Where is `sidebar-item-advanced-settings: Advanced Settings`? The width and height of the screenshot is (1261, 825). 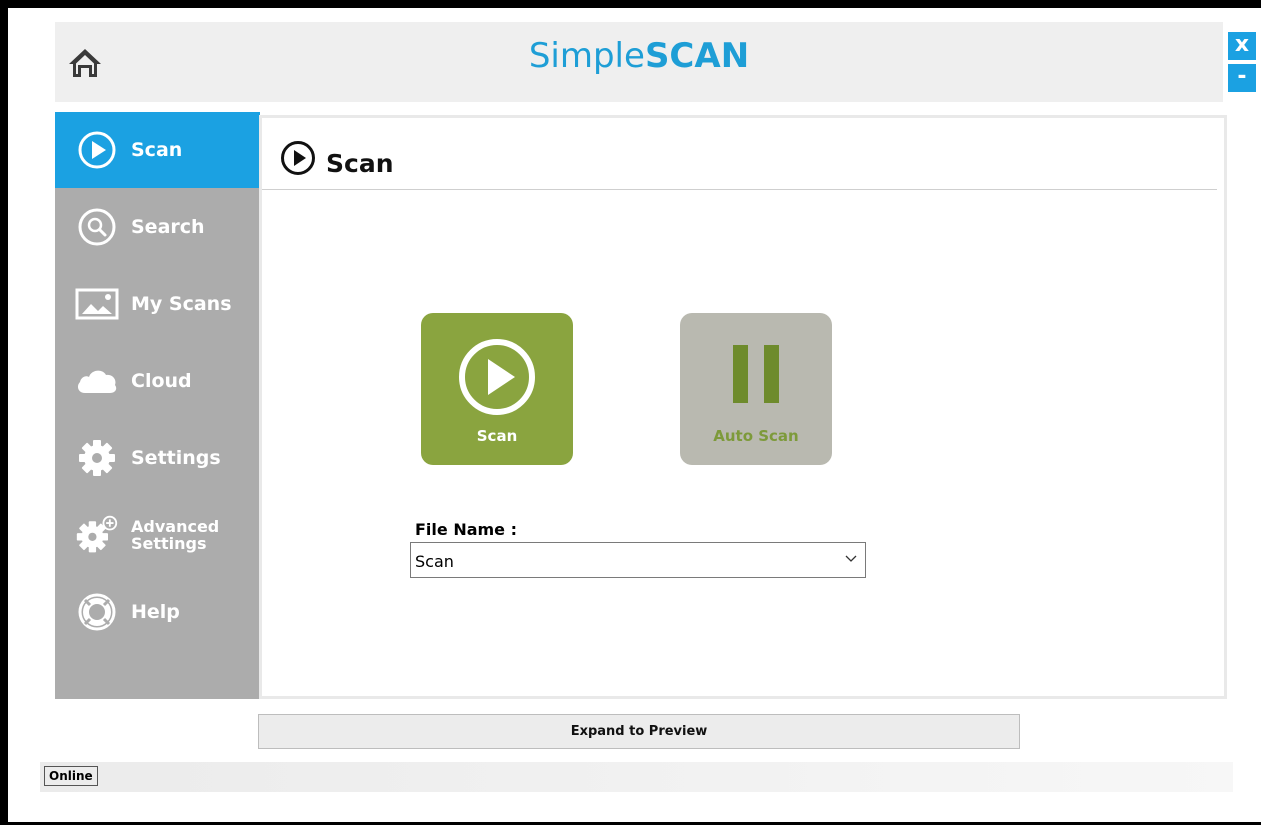
sidebar-item-advanced-settings: Advanced Settings is located at coordinates (157, 535).